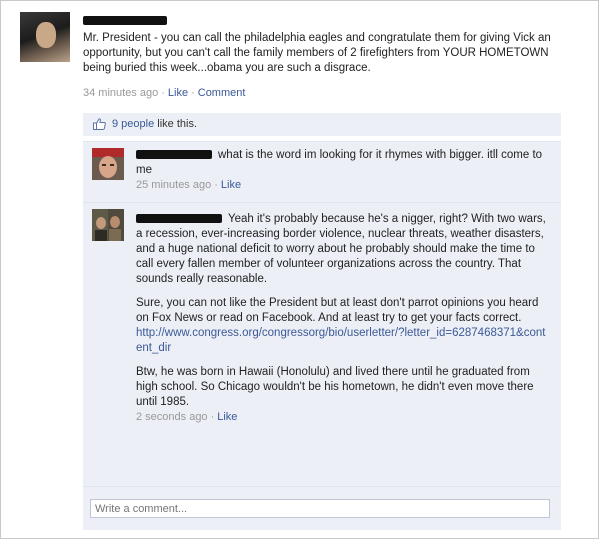 The width and height of the screenshot is (599, 539). I want to click on comment-post-link: Comment, so click(222, 93).